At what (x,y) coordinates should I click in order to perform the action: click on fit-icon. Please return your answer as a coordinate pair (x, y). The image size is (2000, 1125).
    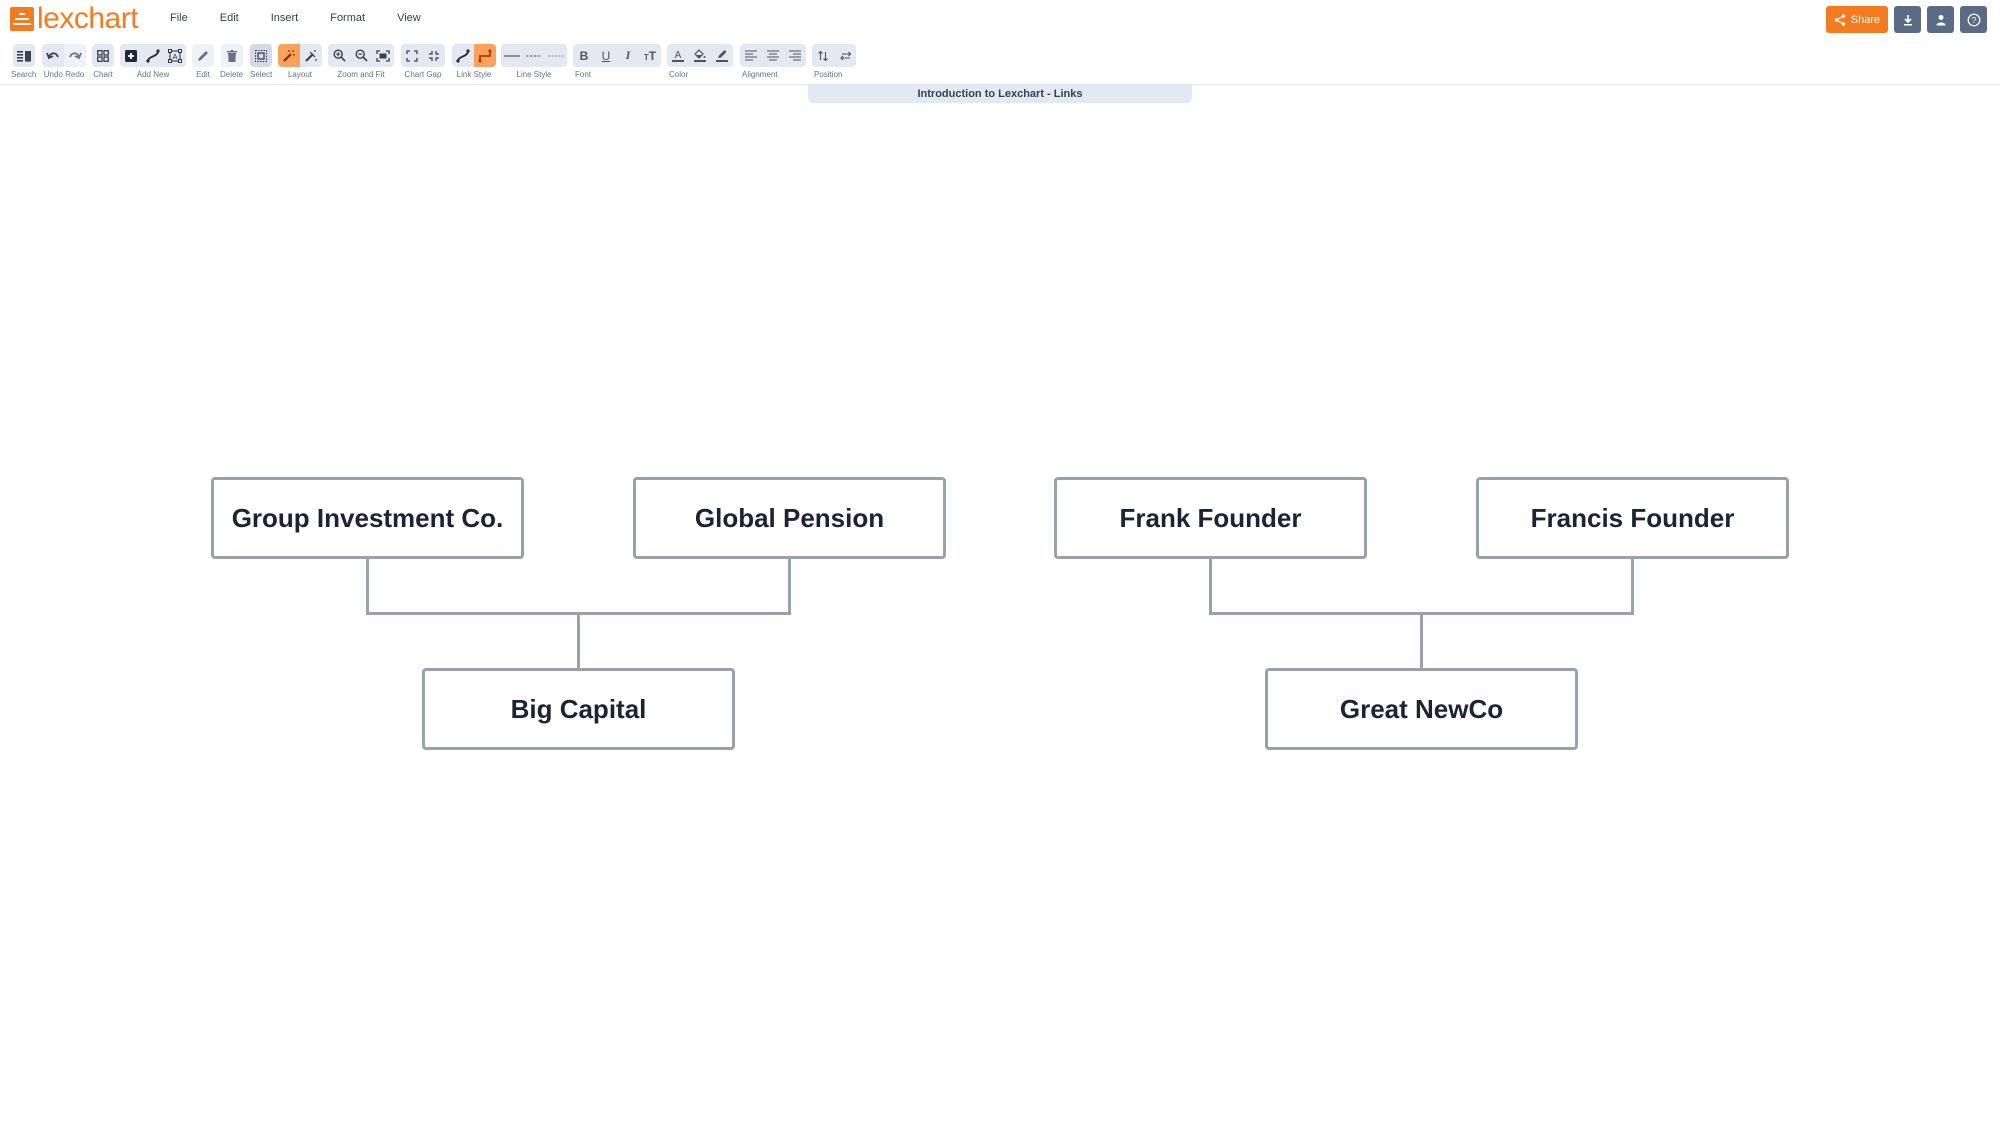
    Looking at the image, I should click on (383, 55).